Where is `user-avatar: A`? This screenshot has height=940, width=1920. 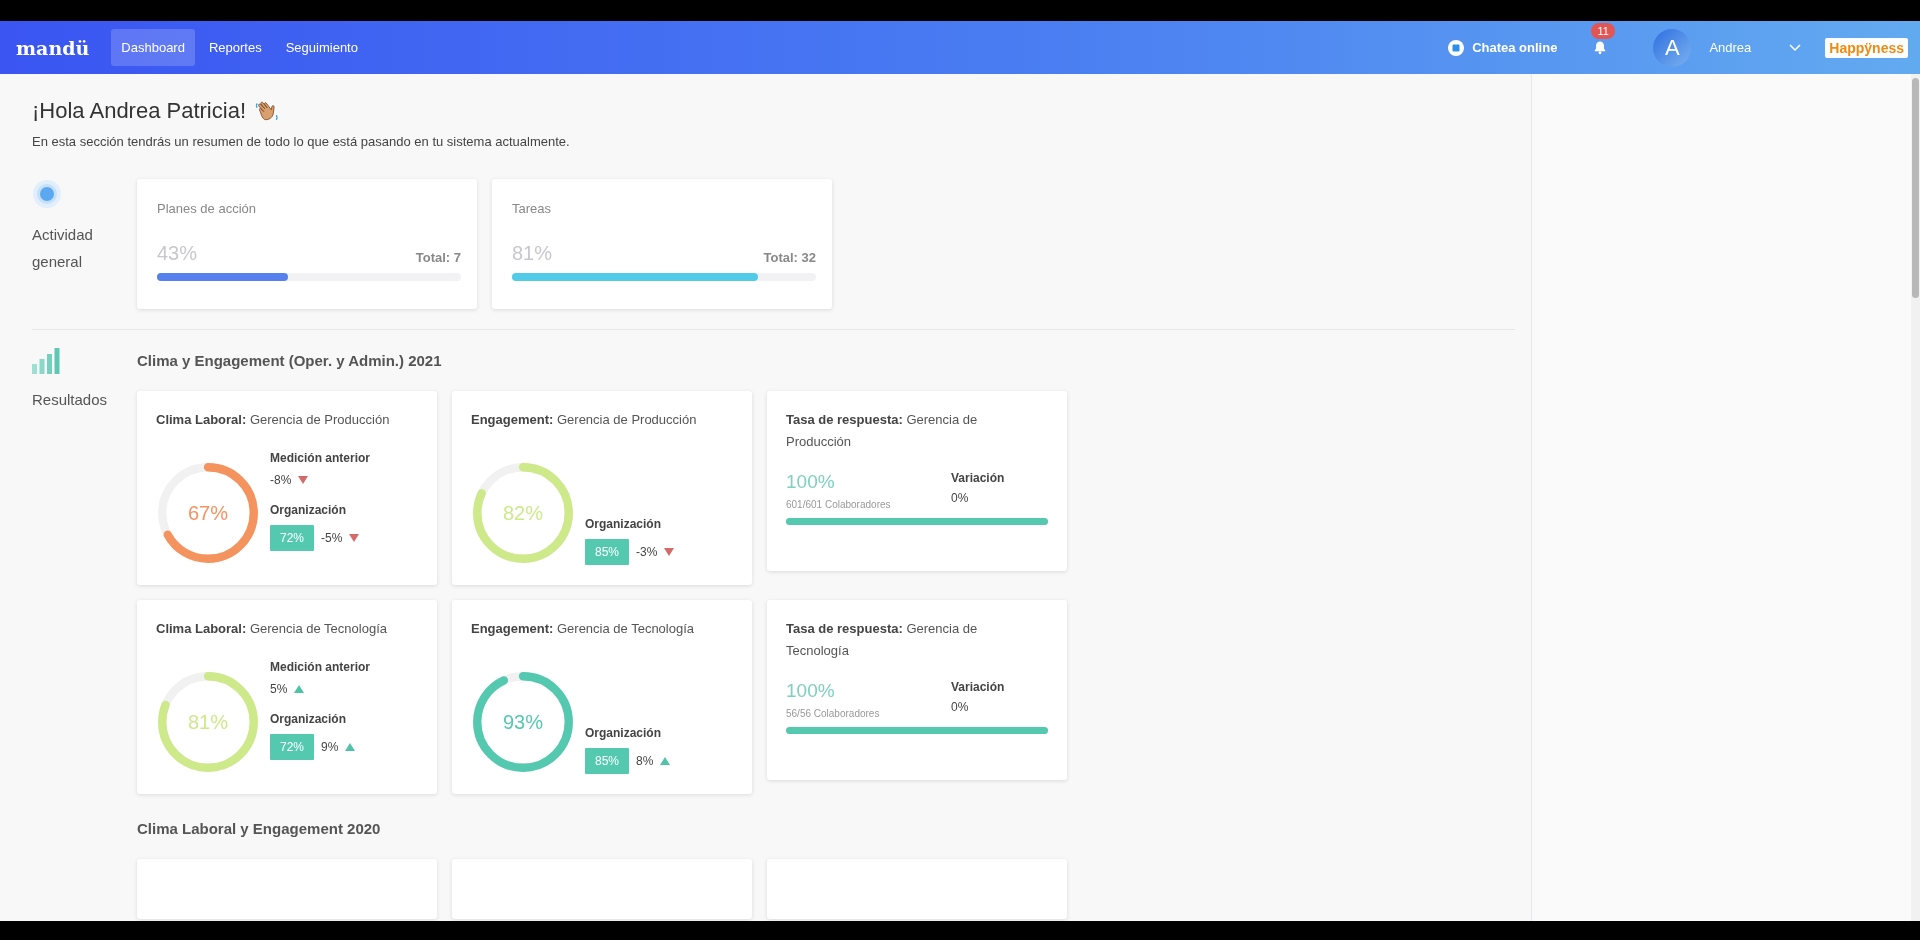
user-avatar: A is located at coordinates (1672, 47).